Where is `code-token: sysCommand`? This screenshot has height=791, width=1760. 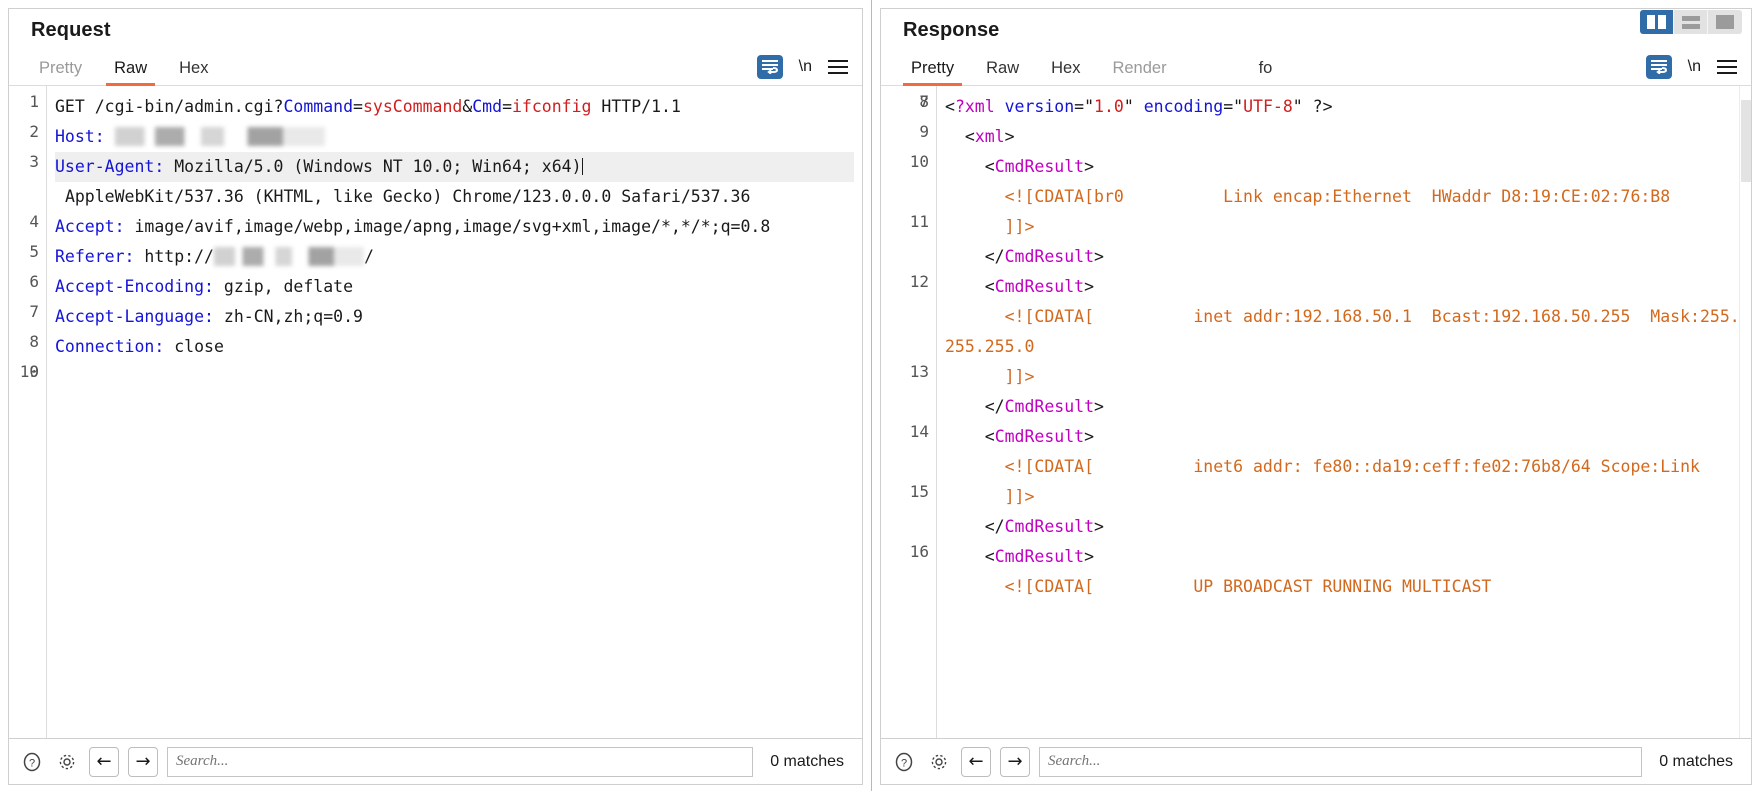
code-token: sysCommand is located at coordinates (412, 106).